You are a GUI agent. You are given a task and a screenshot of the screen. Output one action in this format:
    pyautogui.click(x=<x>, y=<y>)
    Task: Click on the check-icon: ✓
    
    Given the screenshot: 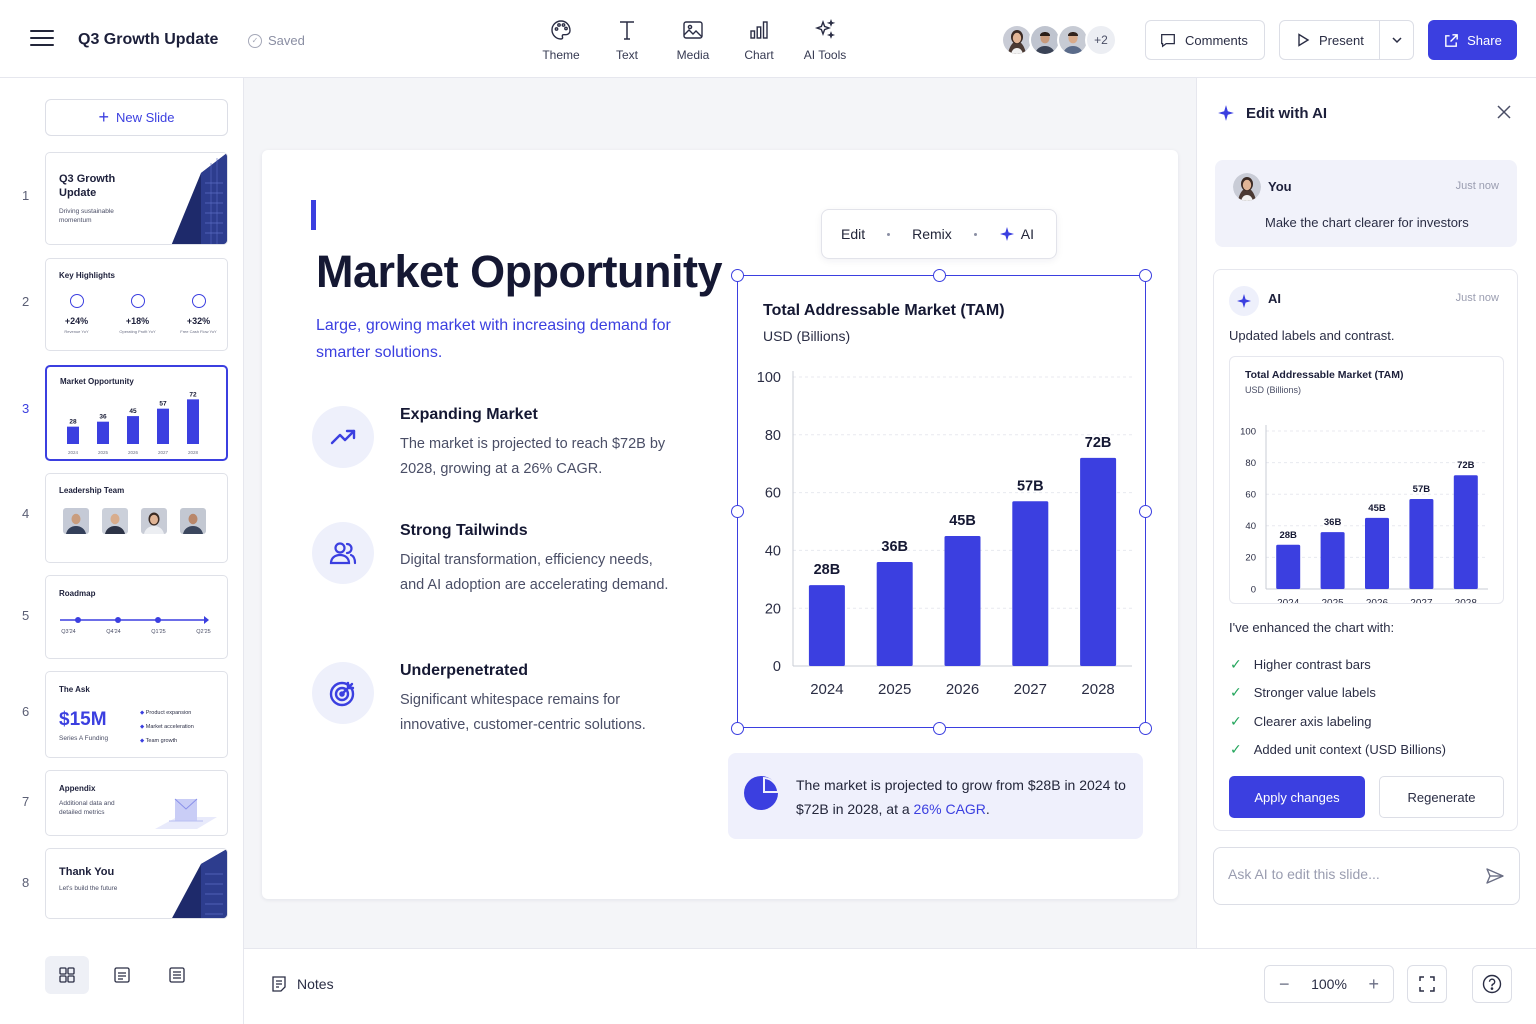 What is the action you would take?
    pyautogui.click(x=1236, y=663)
    